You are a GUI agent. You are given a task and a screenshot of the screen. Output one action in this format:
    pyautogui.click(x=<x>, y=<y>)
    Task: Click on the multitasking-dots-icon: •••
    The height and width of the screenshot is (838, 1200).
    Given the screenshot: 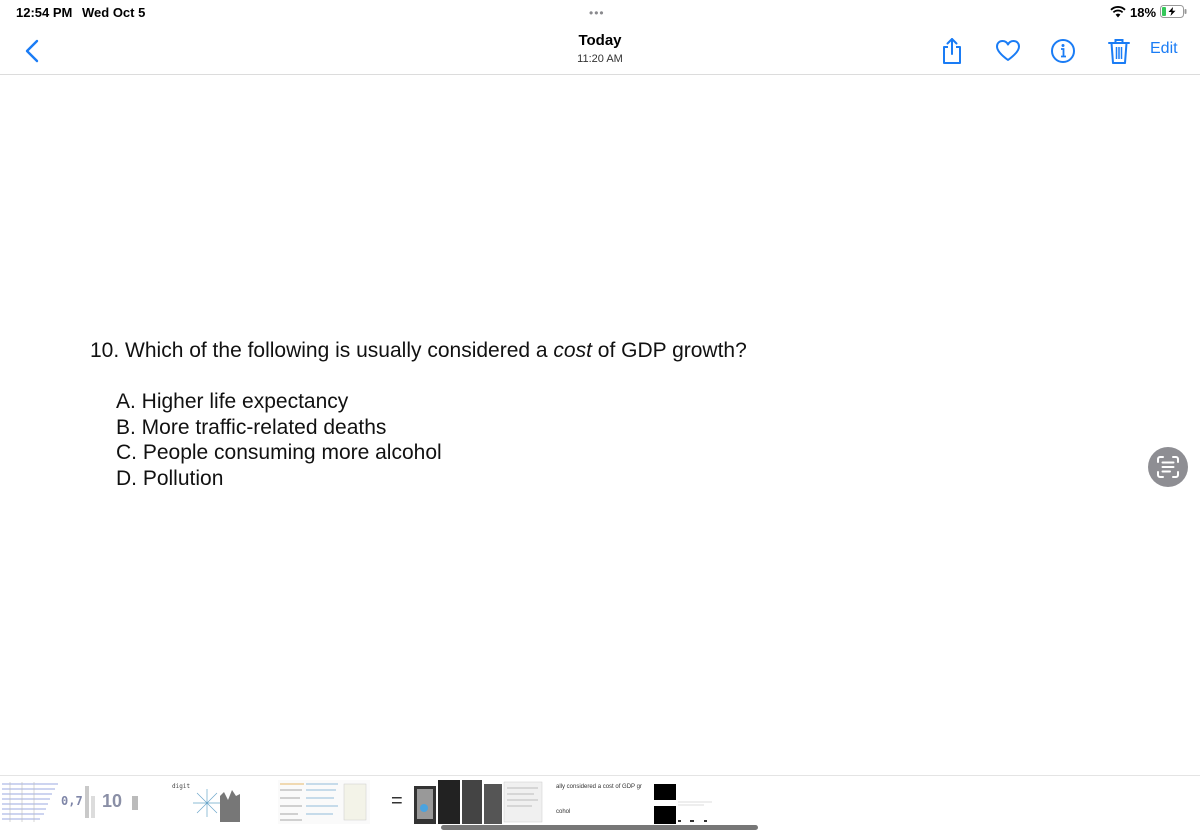 What is the action you would take?
    pyautogui.click(x=597, y=13)
    